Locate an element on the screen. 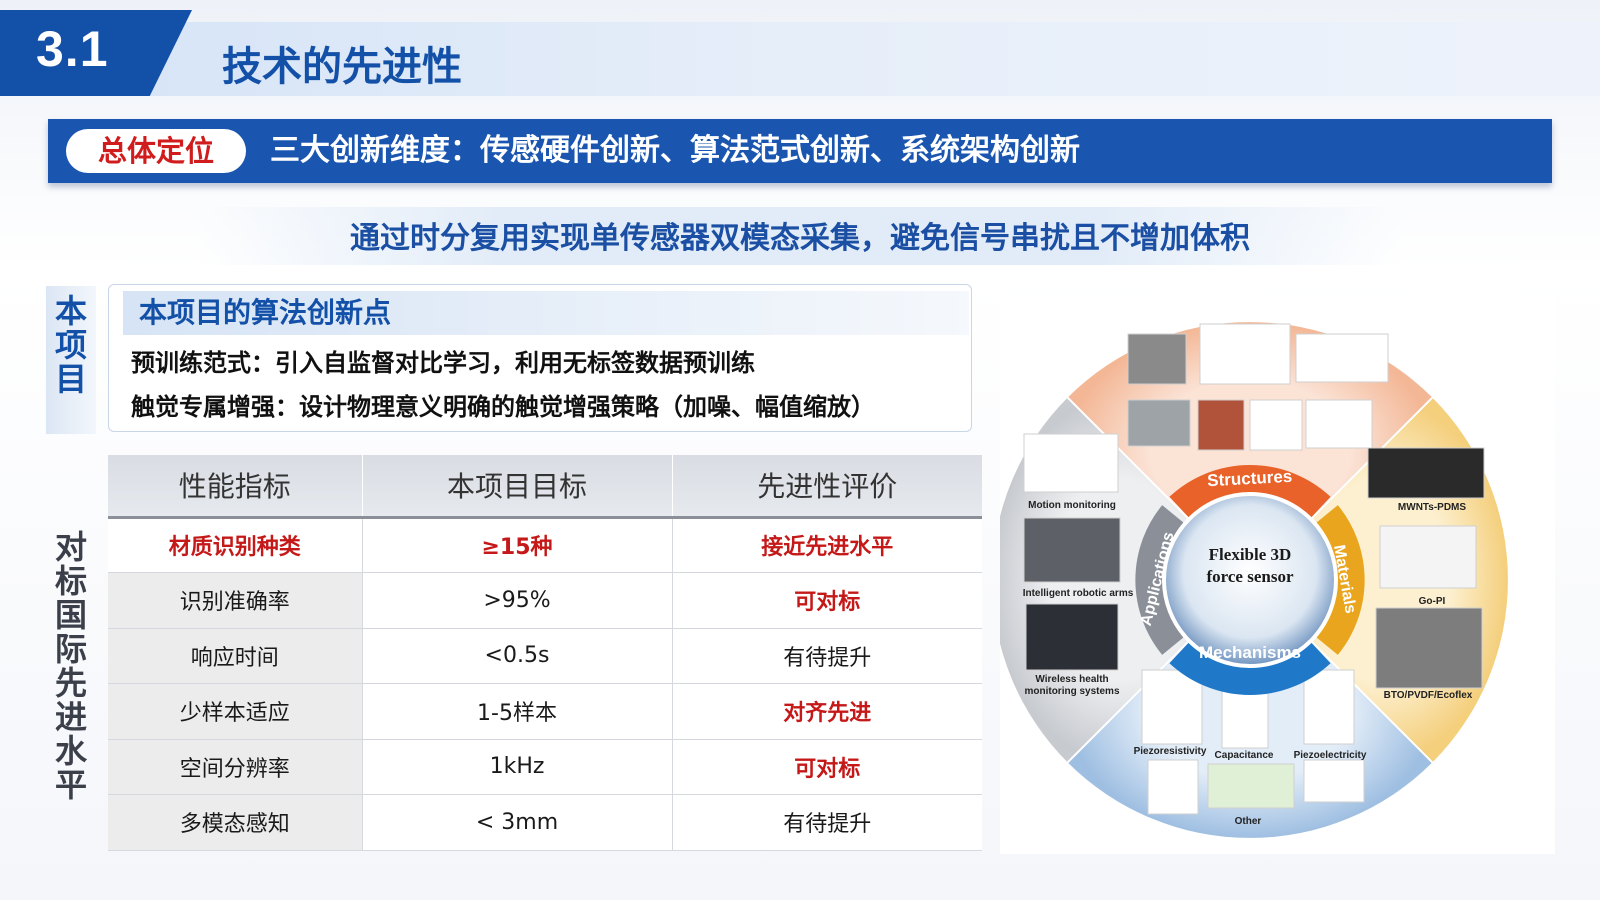 This screenshot has width=1600, height=900. algorithm-point-2: 触觉专属增强：设计物理意义明确的触觉增强策略（加噪、幅值缩放） is located at coordinates (503, 407).